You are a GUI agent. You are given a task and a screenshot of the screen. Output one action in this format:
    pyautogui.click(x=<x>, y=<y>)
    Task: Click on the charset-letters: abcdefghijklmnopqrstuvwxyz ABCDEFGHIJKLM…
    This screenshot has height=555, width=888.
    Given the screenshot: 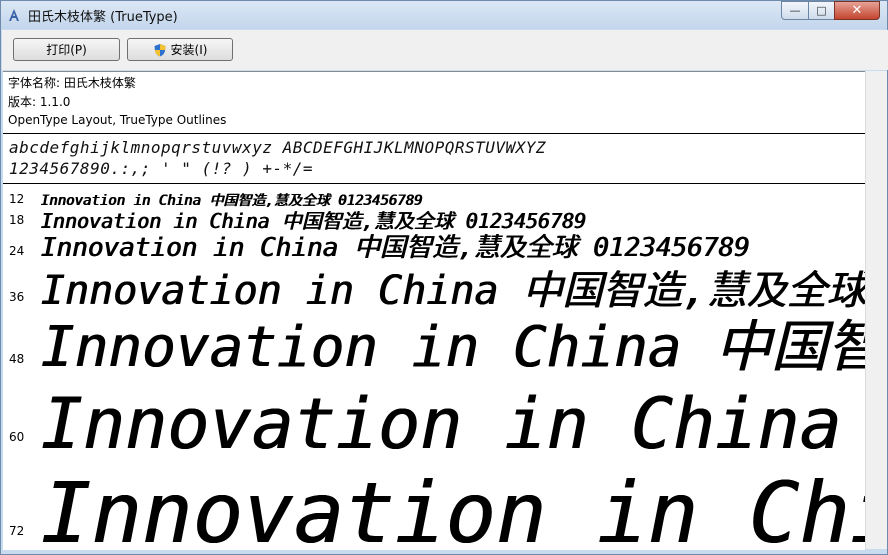 What is the action you would take?
    pyautogui.click(x=278, y=147)
    